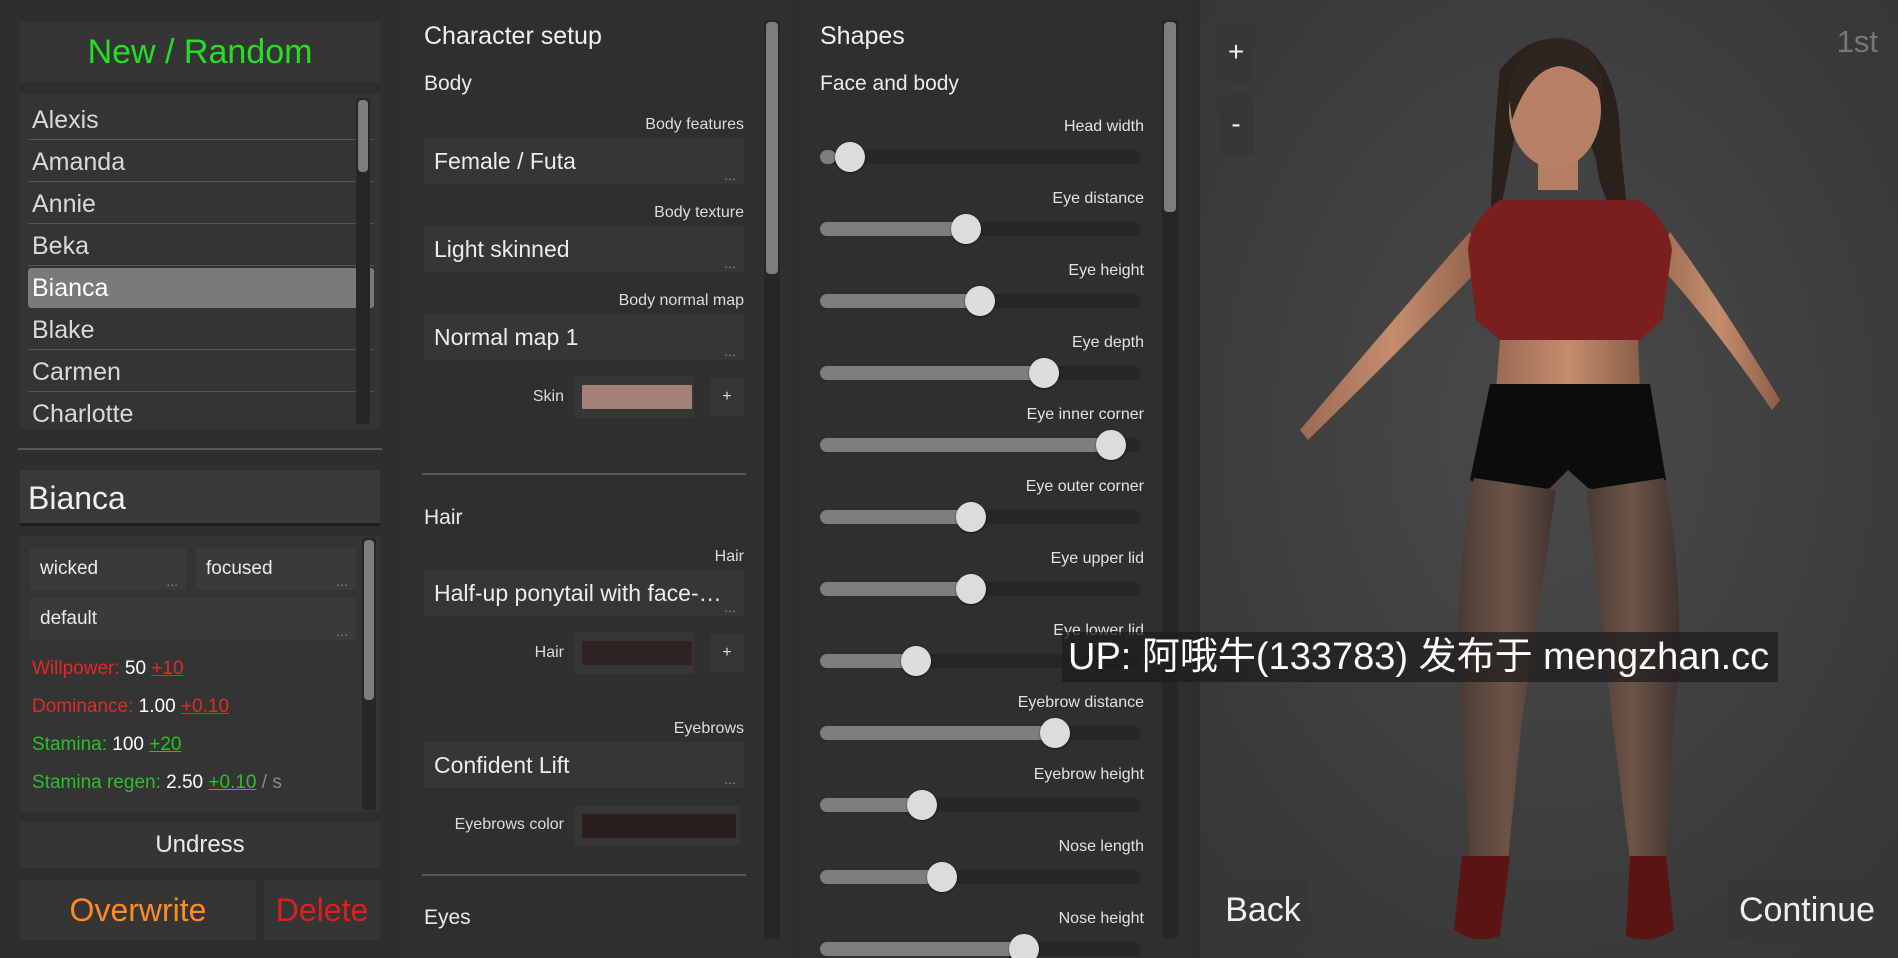  I want to click on body-normal-map-label: Body normal map, so click(681, 300).